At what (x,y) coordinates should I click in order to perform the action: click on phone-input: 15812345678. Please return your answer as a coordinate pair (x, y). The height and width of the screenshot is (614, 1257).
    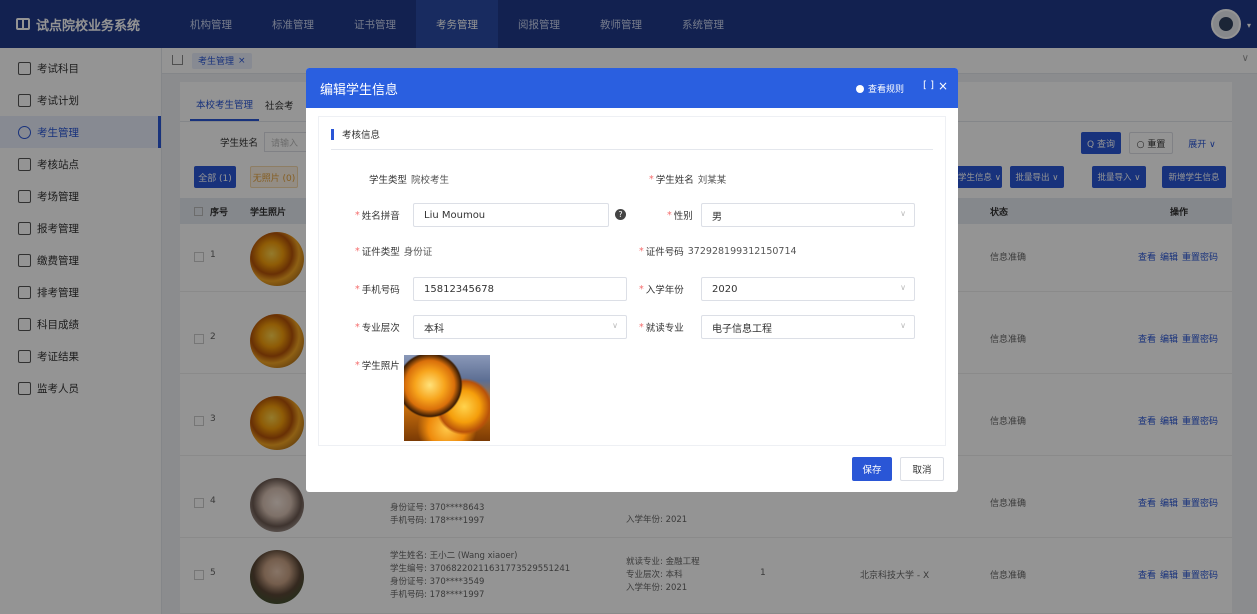
    Looking at the image, I should click on (520, 289).